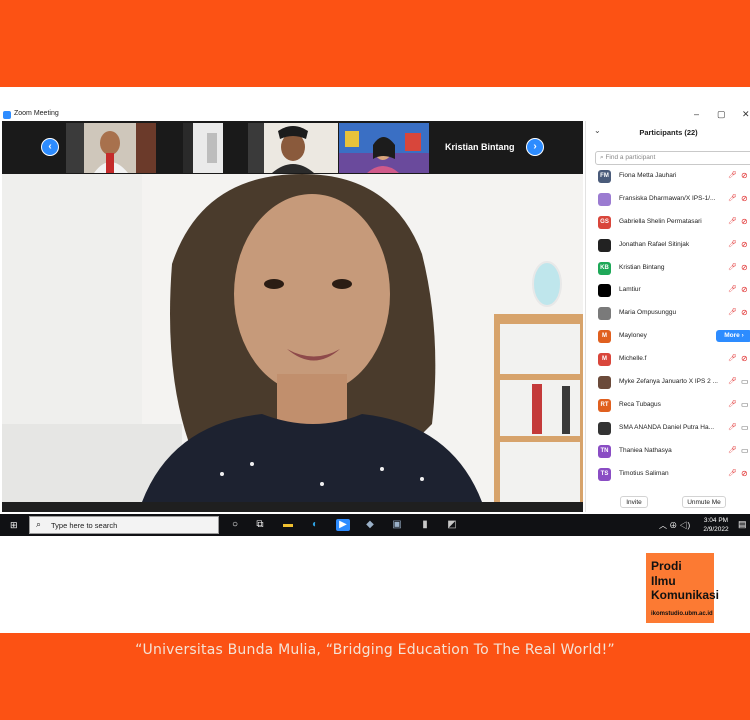 The image size is (750, 720). I want to click on taskbar-clock: 3:04 PM 2/9/2022, so click(716, 525).